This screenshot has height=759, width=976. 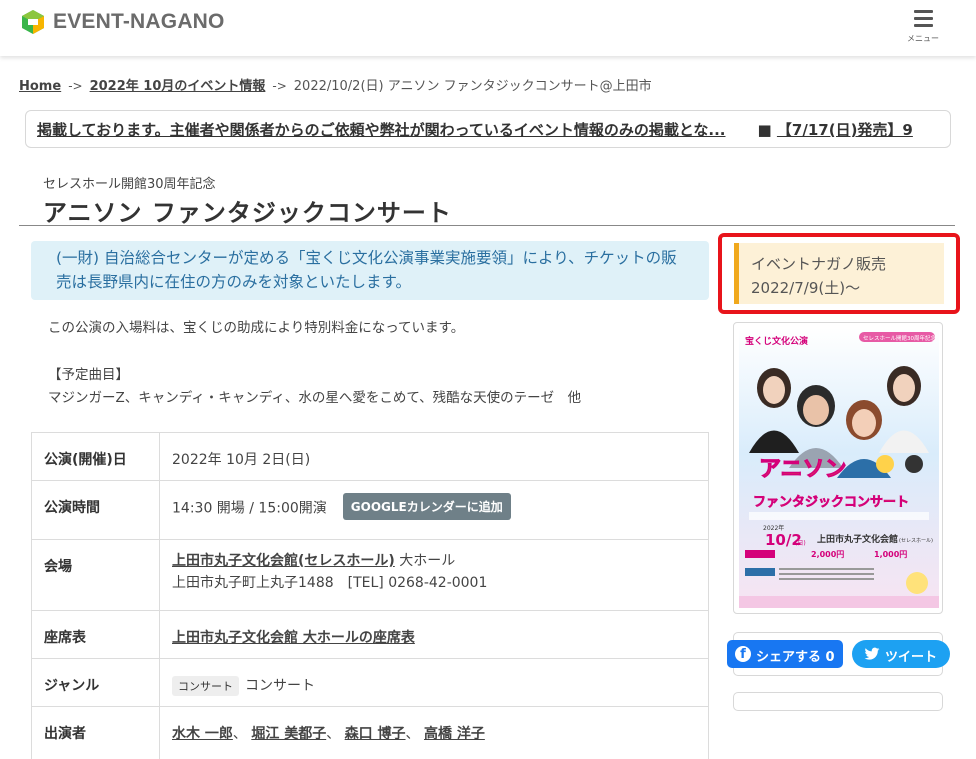 What do you see at coordinates (857, 539) in the screenshot?
I see `poster-venue: 上田市丸子文化会館` at bounding box center [857, 539].